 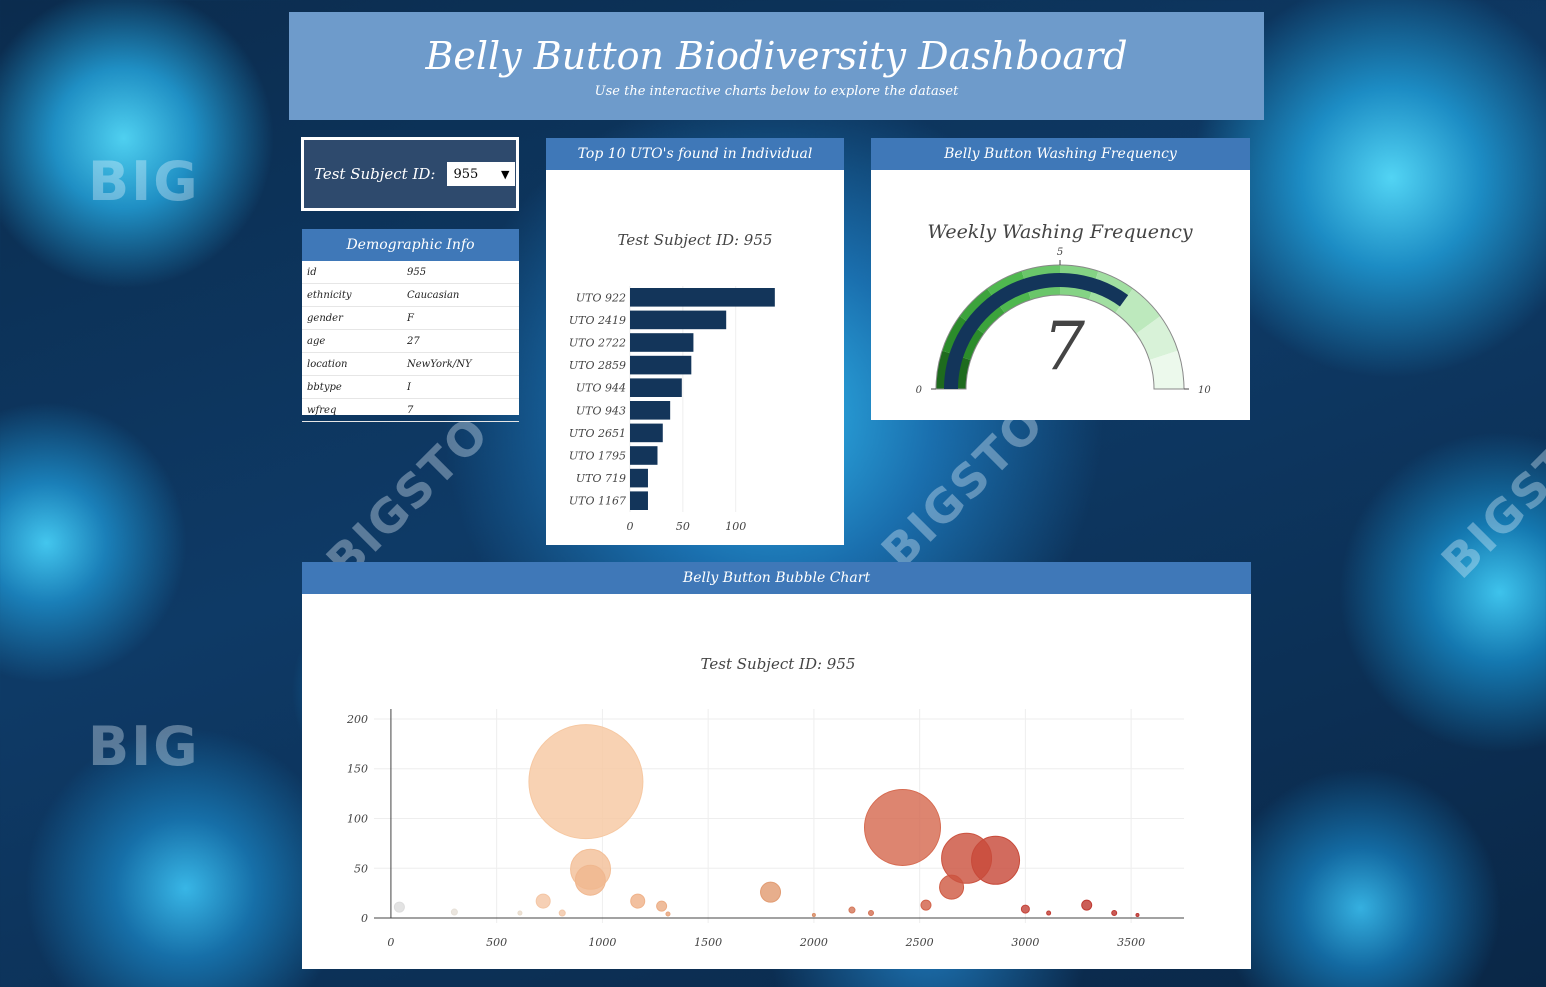 What do you see at coordinates (602, 942) in the screenshot?
I see `bubble-x-tick-label: 1000` at bounding box center [602, 942].